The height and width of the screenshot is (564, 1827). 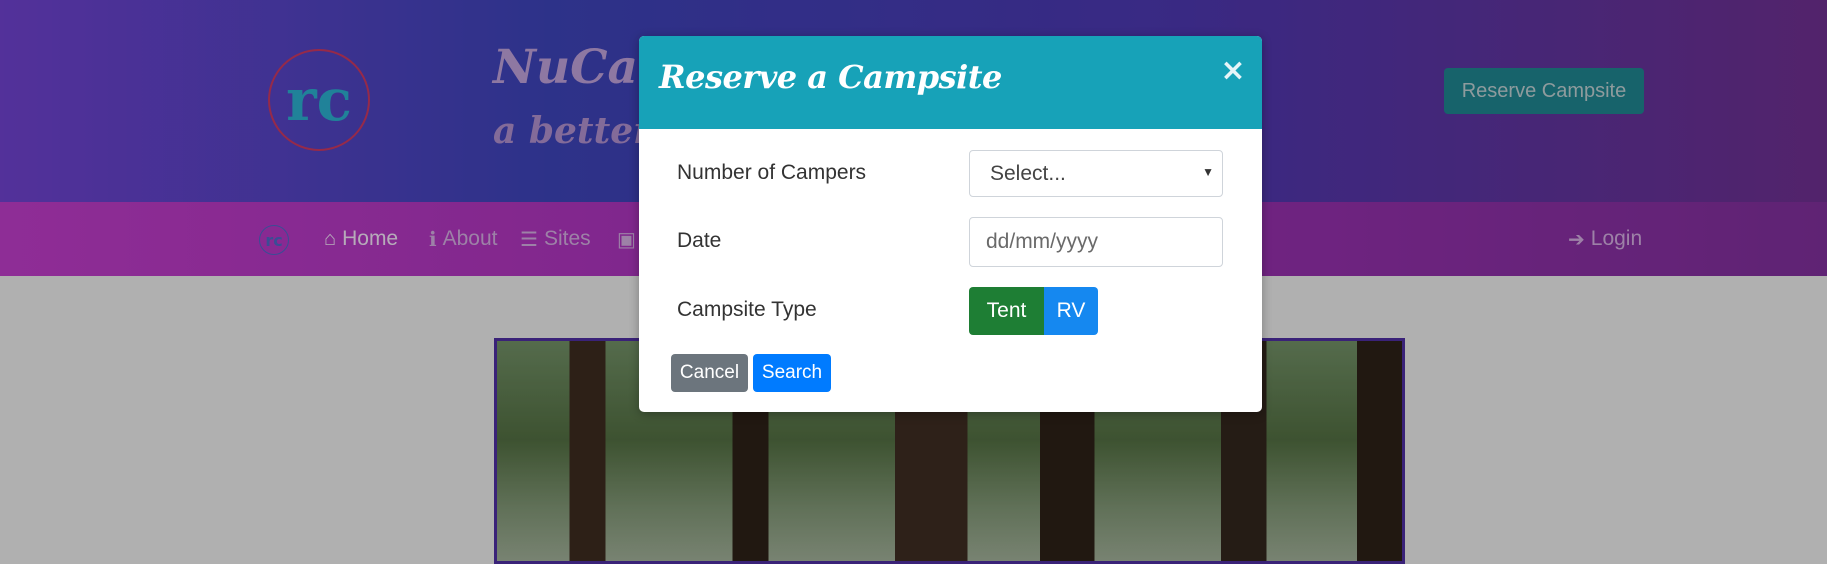 I want to click on date-field: dd/mm/yyyy, so click(x=1096, y=242).